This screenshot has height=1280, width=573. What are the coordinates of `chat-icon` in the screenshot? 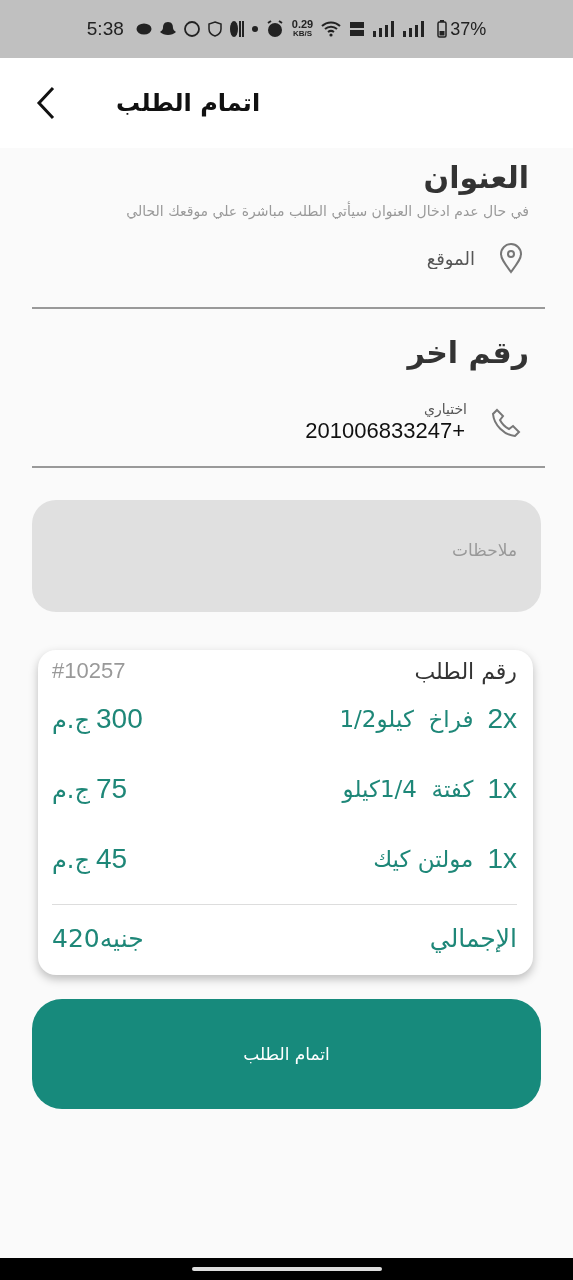 It's located at (191, 29).